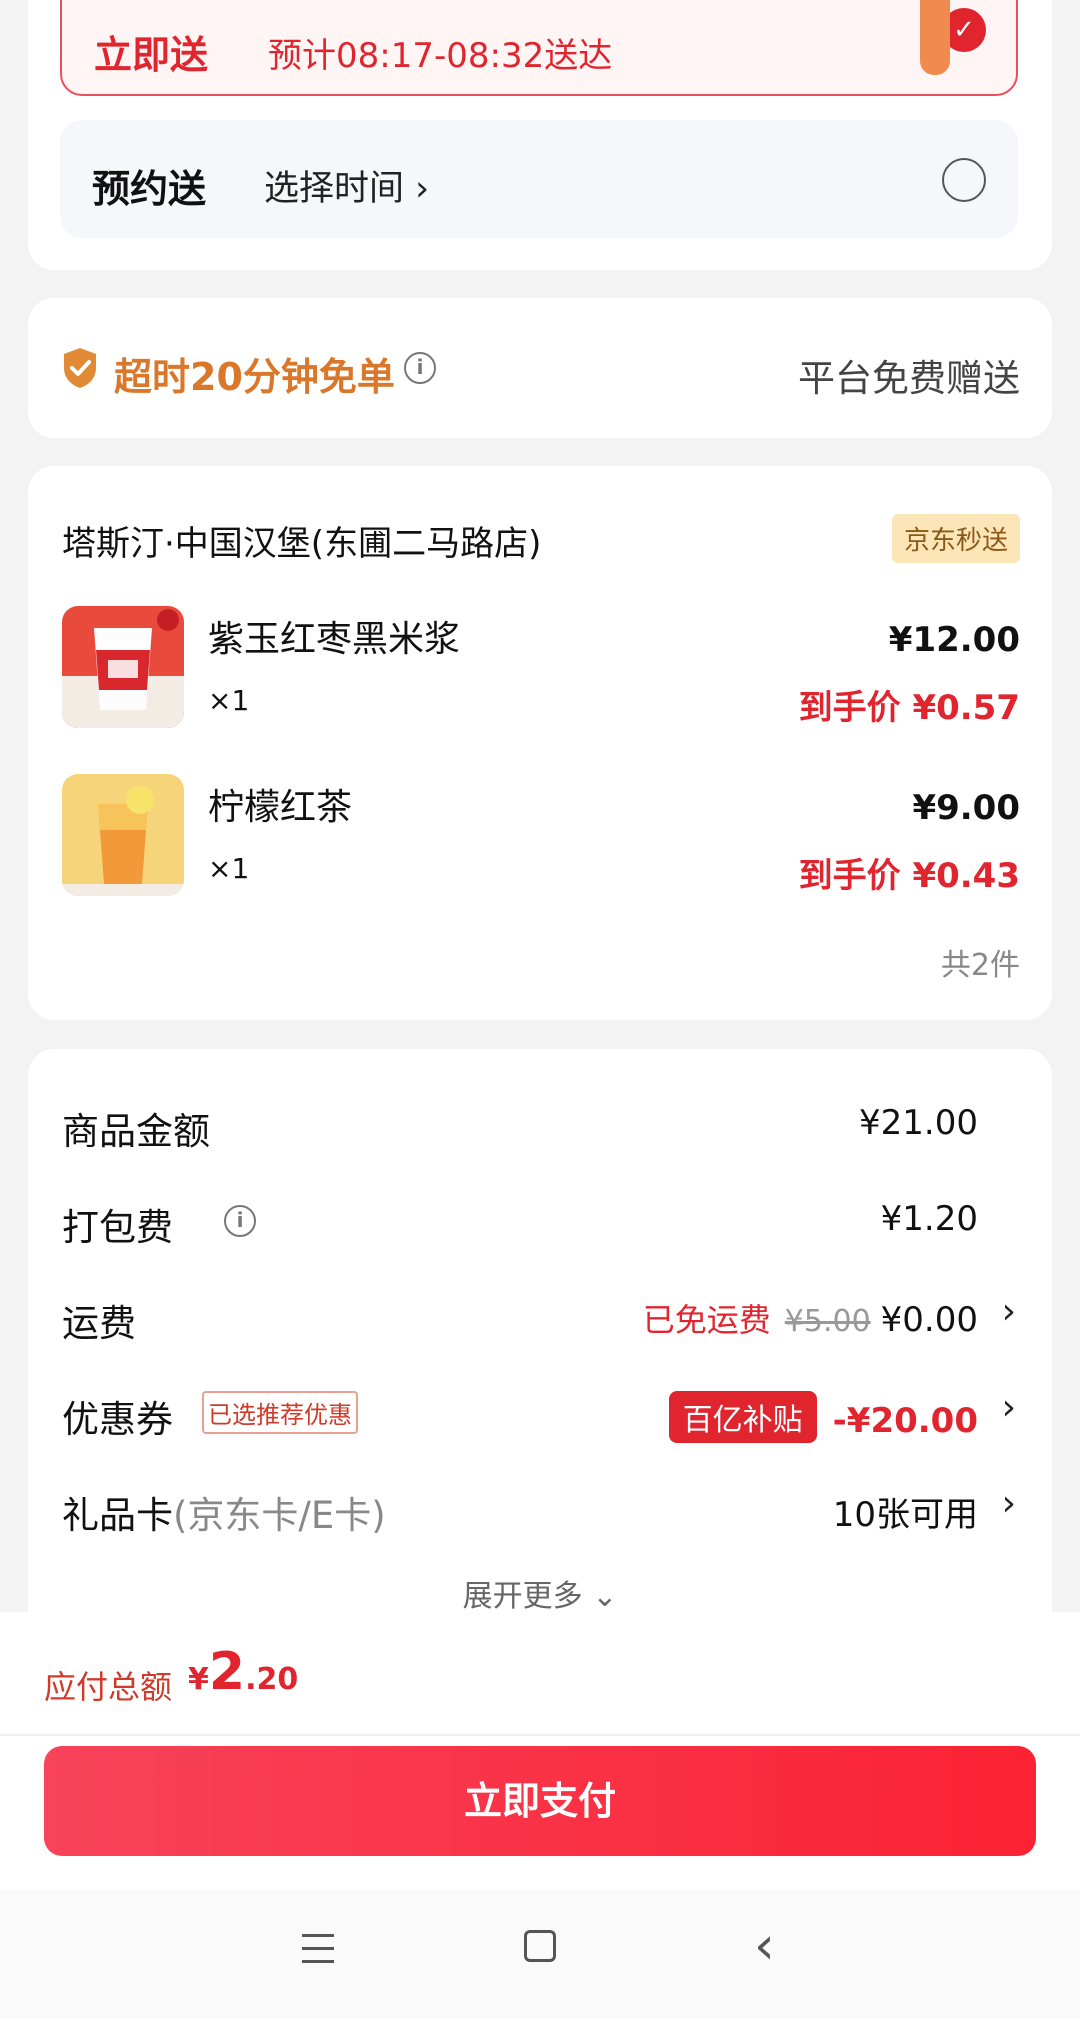 The height and width of the screenshot is (2019, 1080). Describe the element at coordinates (318, 1953) in the screenshot. I see `menu-icon` at that location.